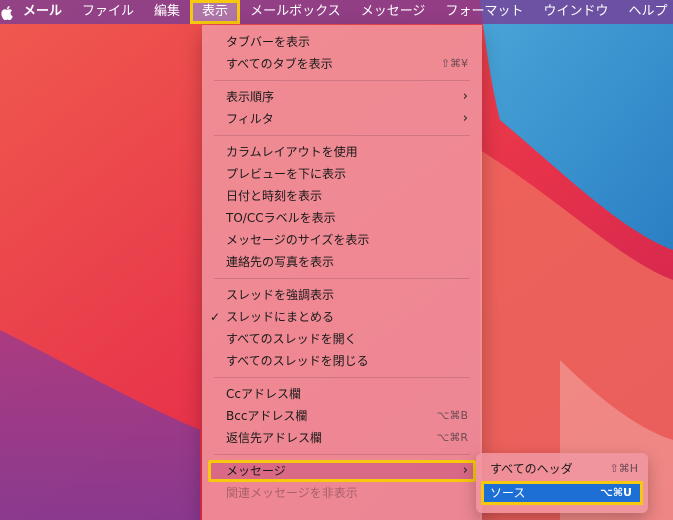  I want to click on menu-item-label: TO/CCラベルを表示, so click(281, 218).